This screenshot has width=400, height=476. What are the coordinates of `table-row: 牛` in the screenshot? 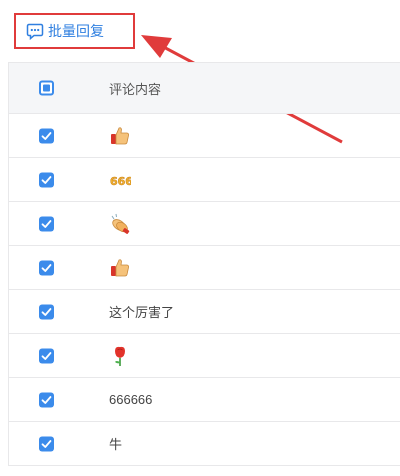 It's located at (204, 444).